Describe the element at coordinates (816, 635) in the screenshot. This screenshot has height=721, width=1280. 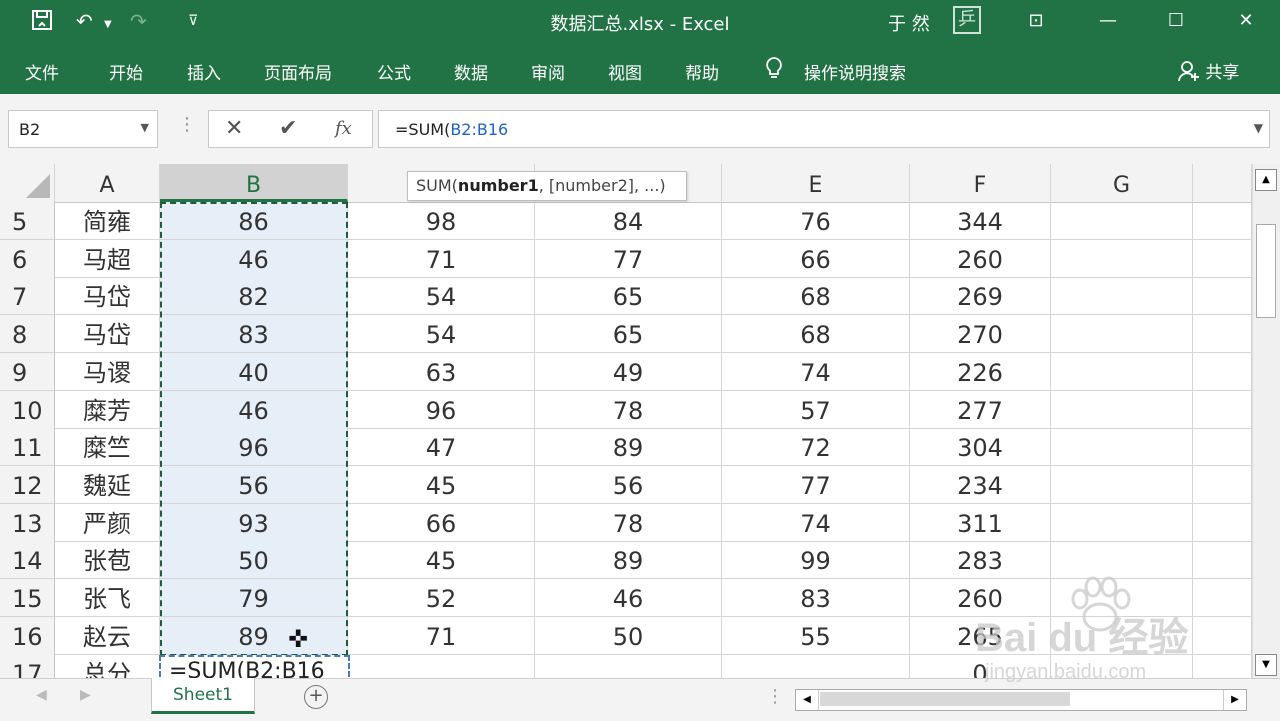
I see `cell-e16: 55` at that location.